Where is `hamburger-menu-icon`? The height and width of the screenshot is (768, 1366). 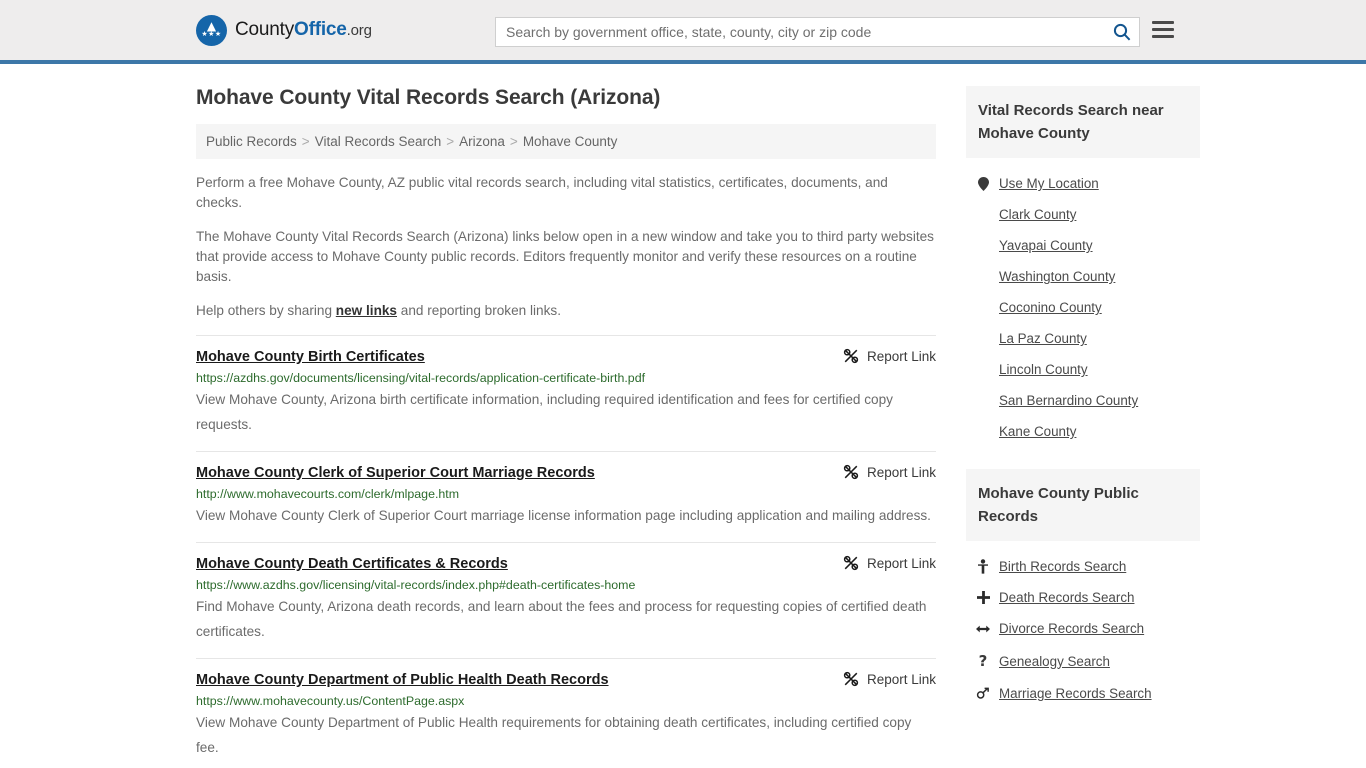 hamburger-menu-icon is located at coordinates (1163, 29).